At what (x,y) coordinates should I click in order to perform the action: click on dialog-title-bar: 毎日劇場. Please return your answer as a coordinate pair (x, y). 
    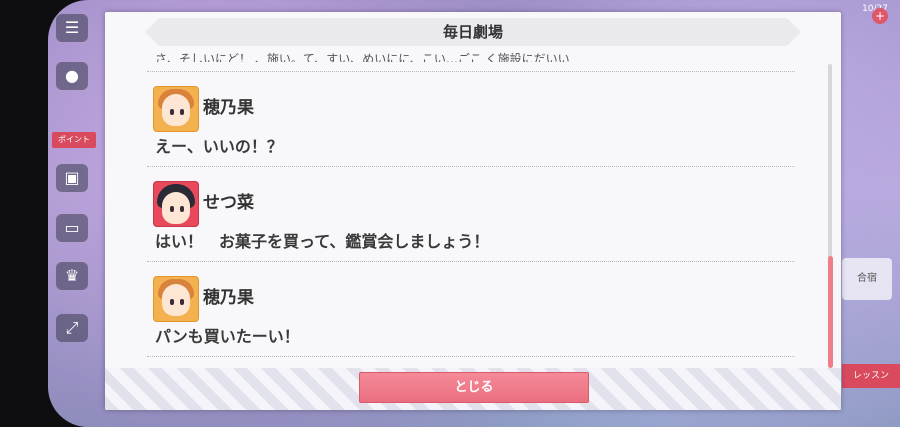
    Looking at the image, I should click on (473, 32).